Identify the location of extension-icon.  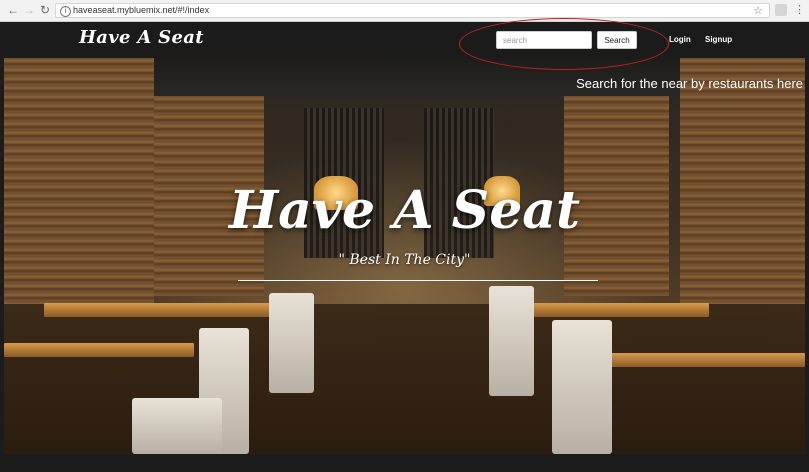
(781, 10).